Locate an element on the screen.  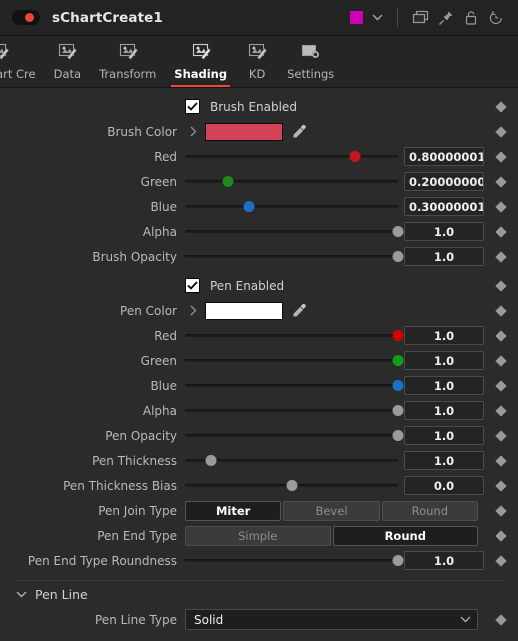
tab-chart-create: oe Chart Cre is located at coordinates (22, 61).